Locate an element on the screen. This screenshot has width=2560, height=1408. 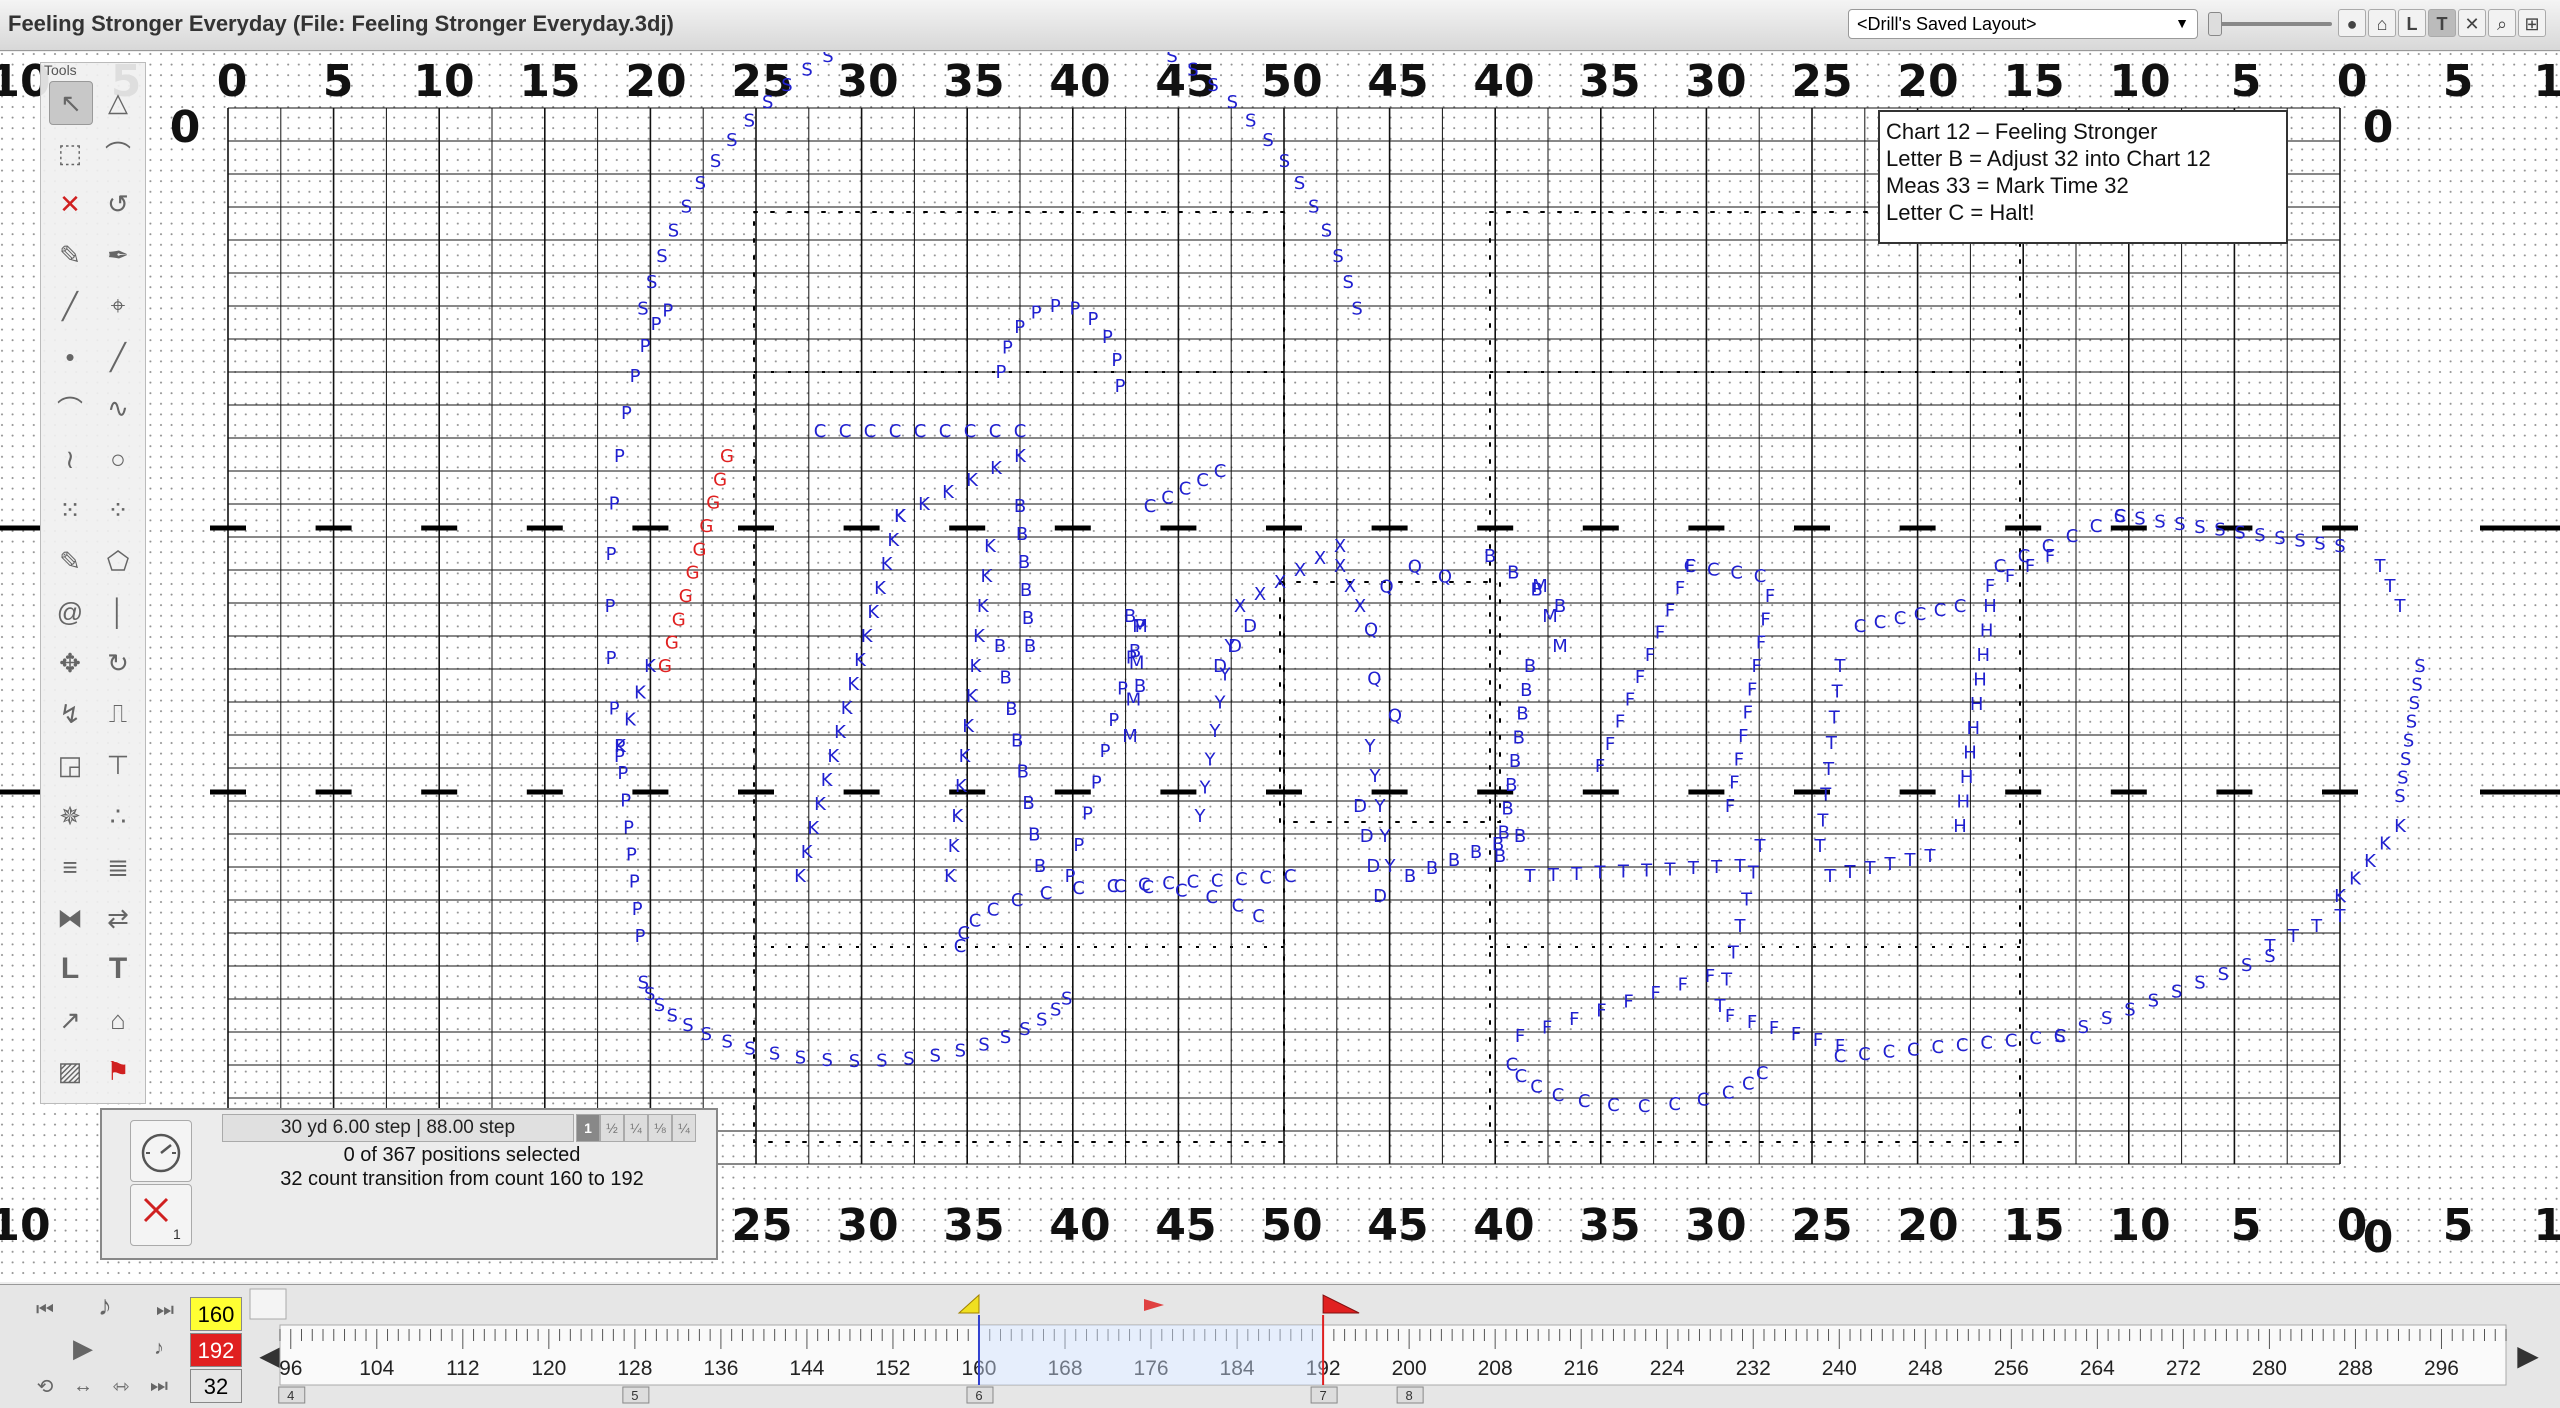
gauge-icon is located at coordinates (161, 1151).